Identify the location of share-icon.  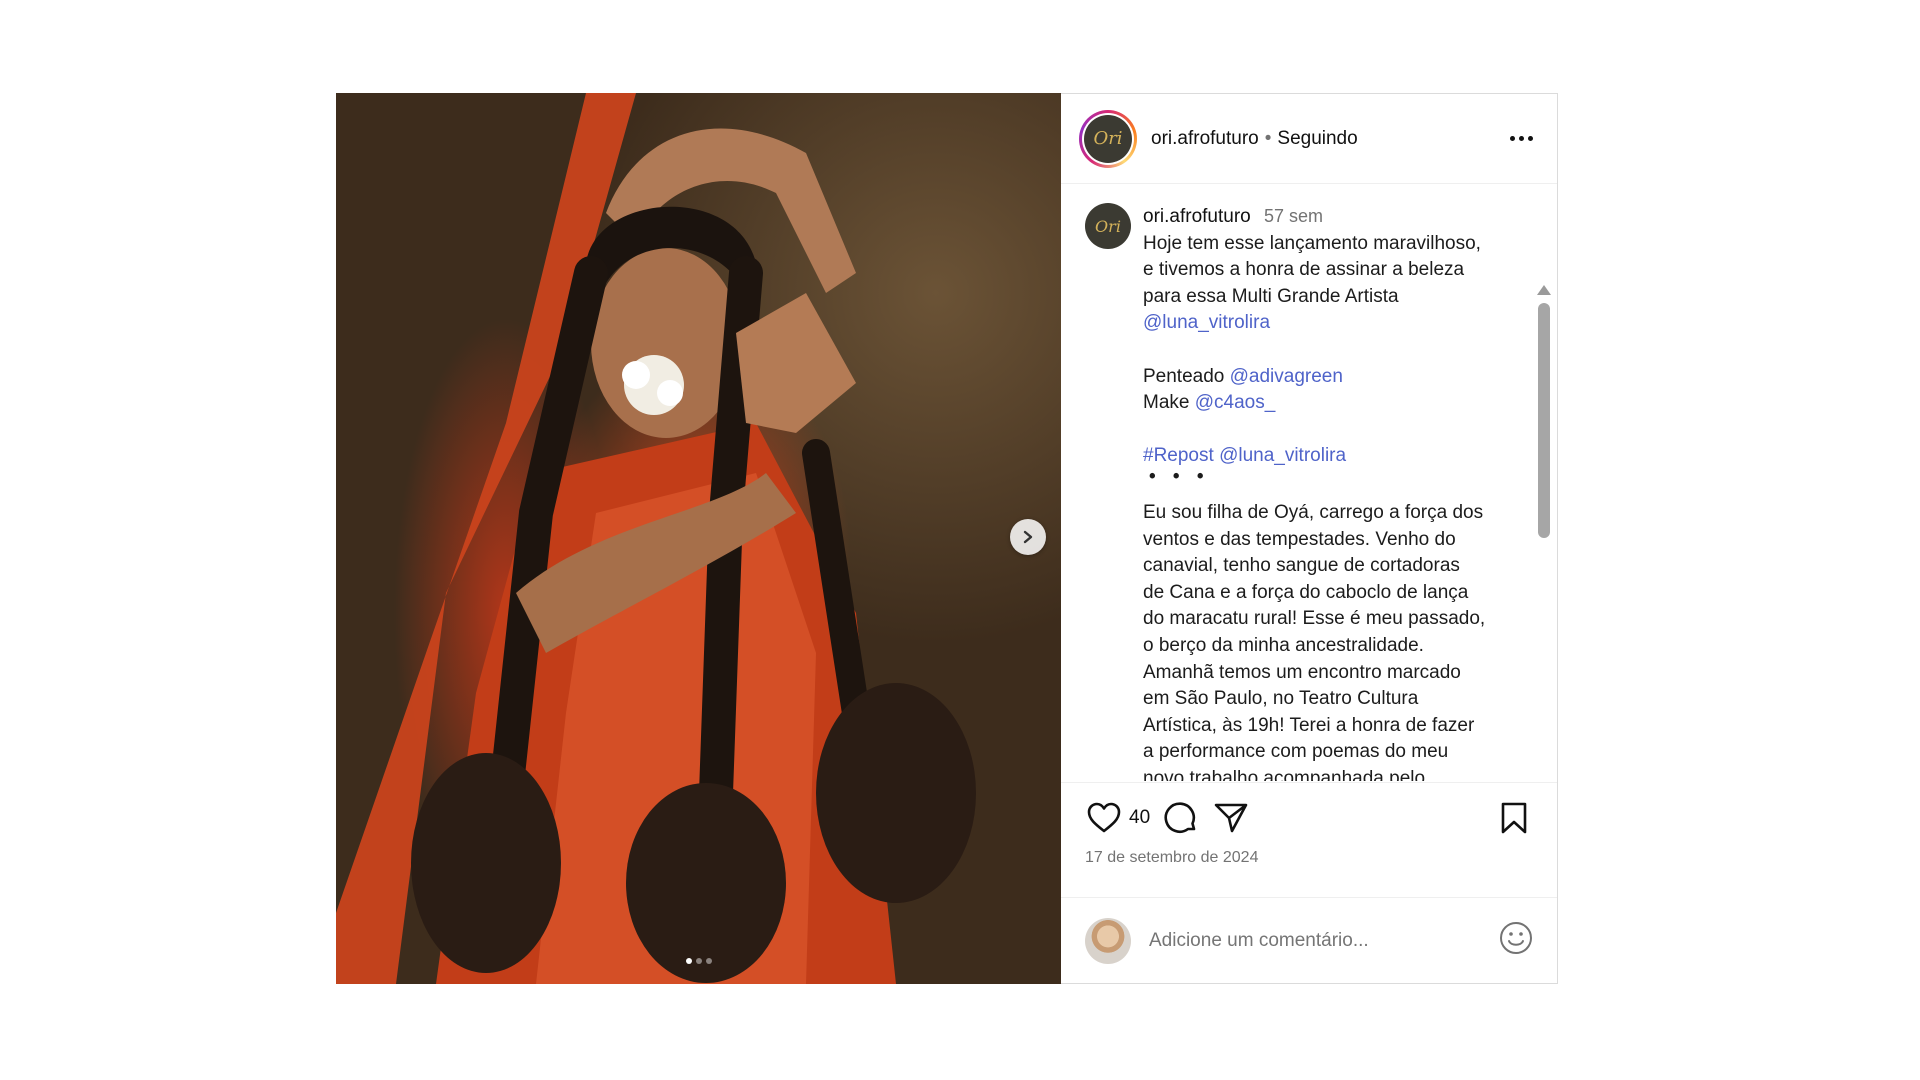
(1231, 818).